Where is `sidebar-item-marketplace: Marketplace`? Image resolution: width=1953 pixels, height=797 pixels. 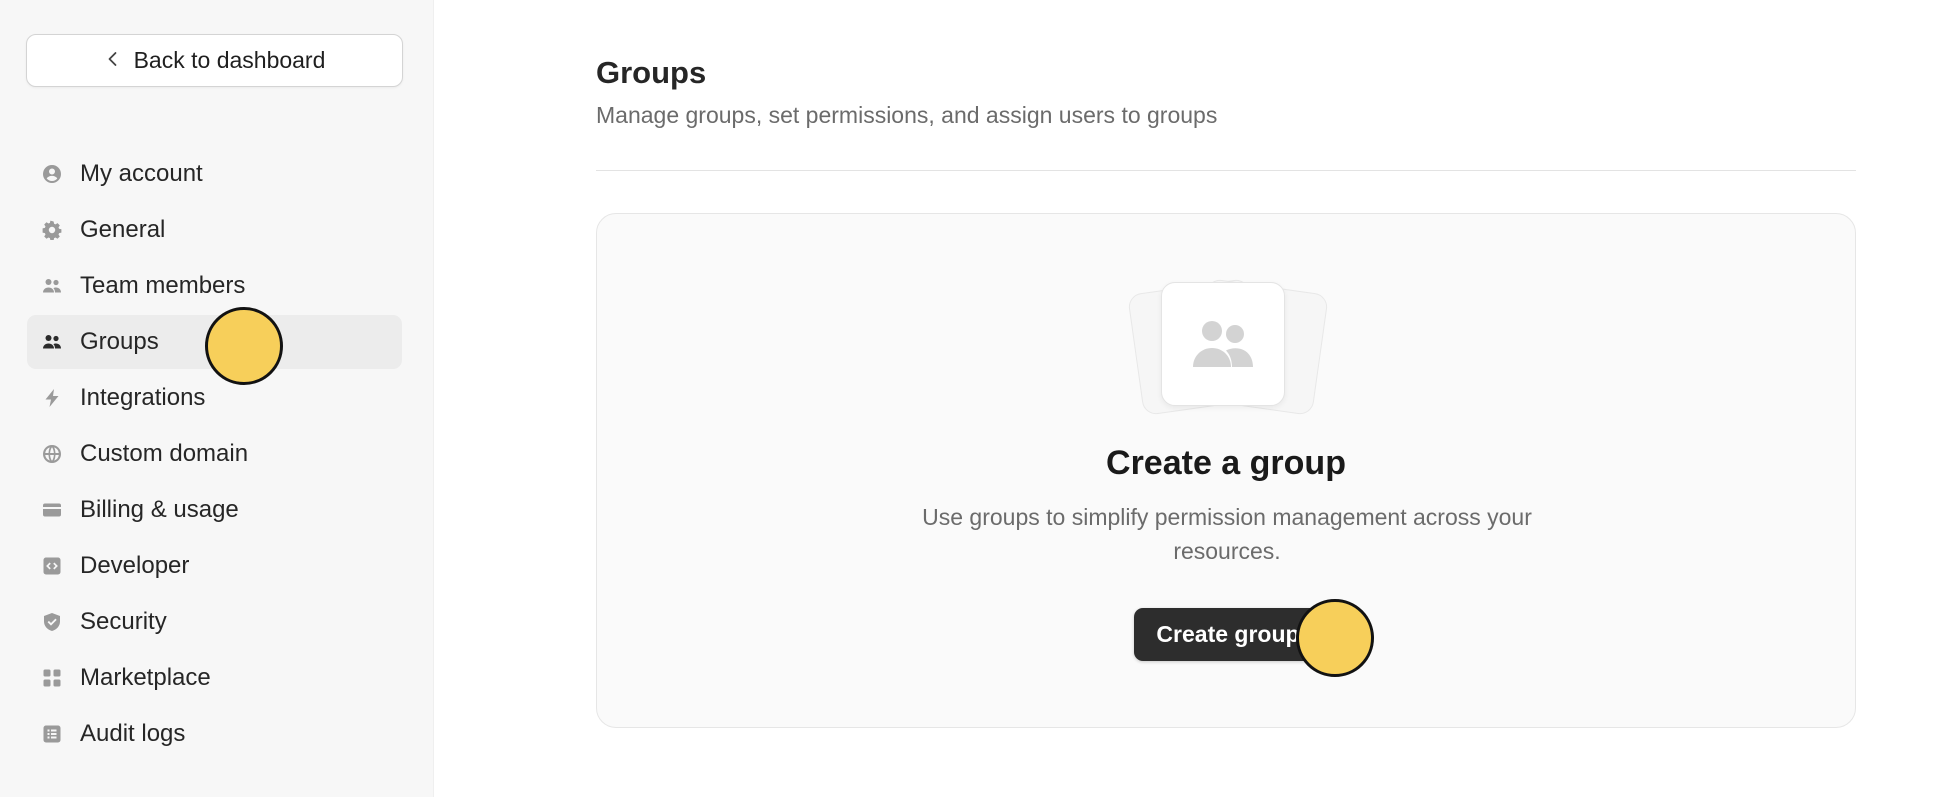
sidebar-item-marketplace: Marketplace is located at coordinates (214, 678).